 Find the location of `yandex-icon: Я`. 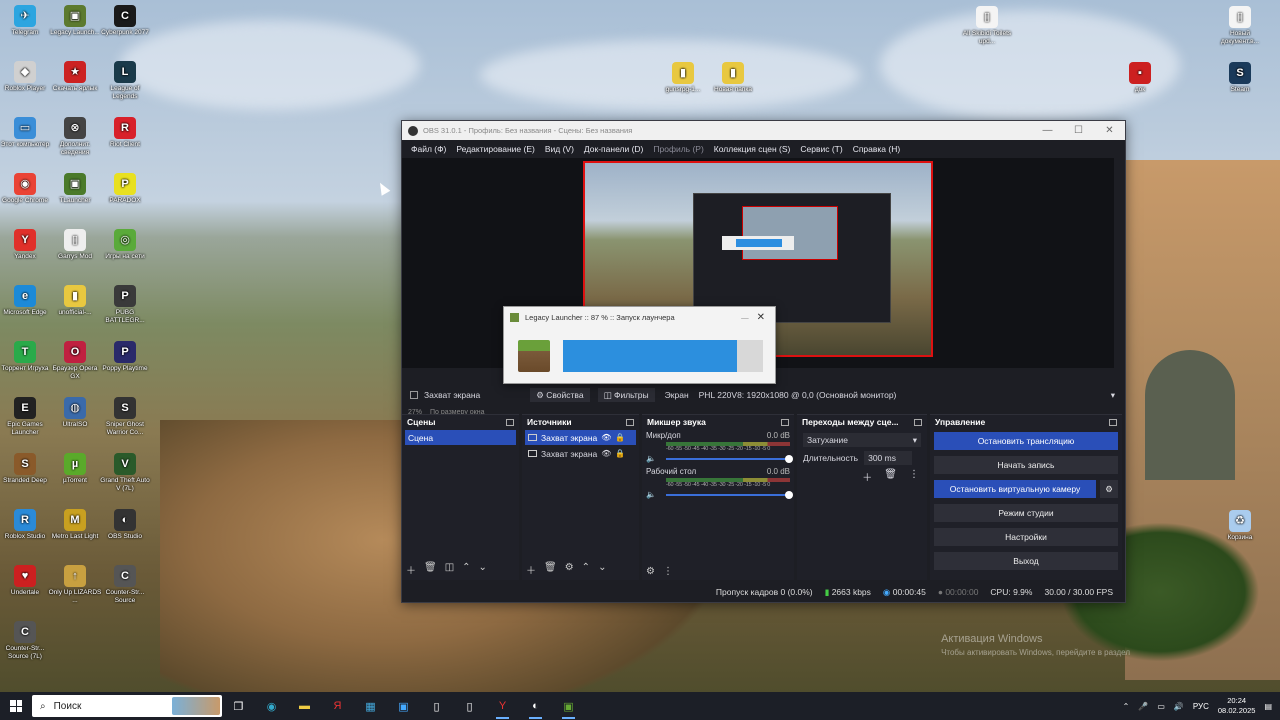

yandex-icon: Я is located at coordinates (337, 706).